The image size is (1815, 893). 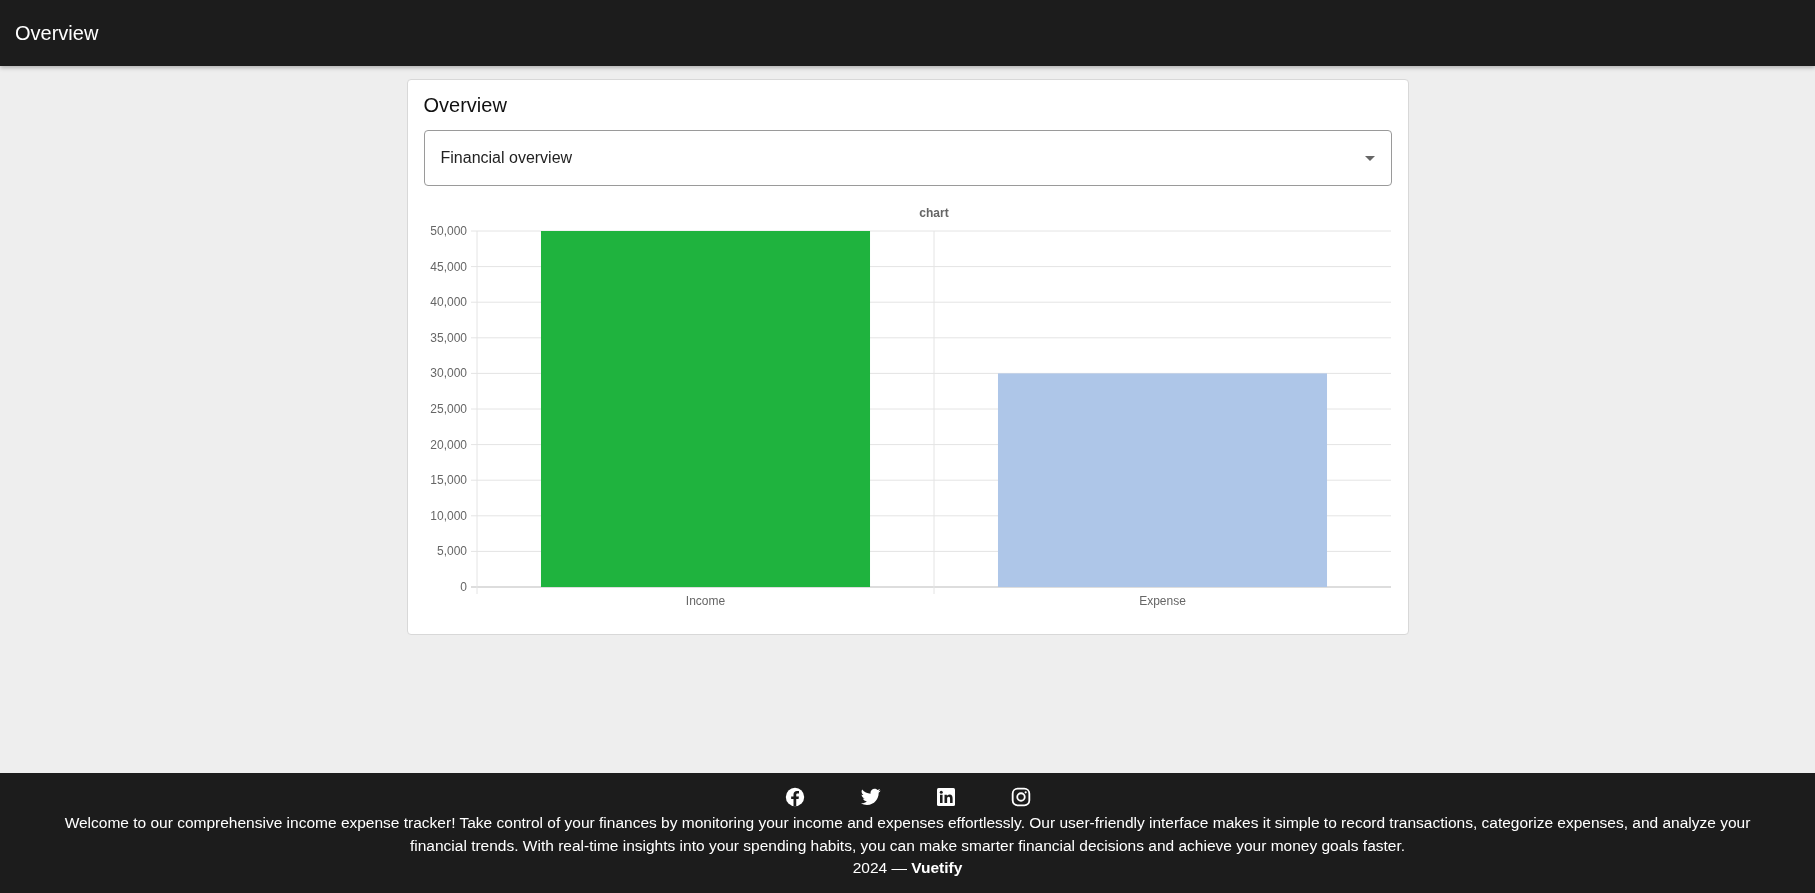 I want to click on x-tick-label: Income, so click(x=705, y=601).